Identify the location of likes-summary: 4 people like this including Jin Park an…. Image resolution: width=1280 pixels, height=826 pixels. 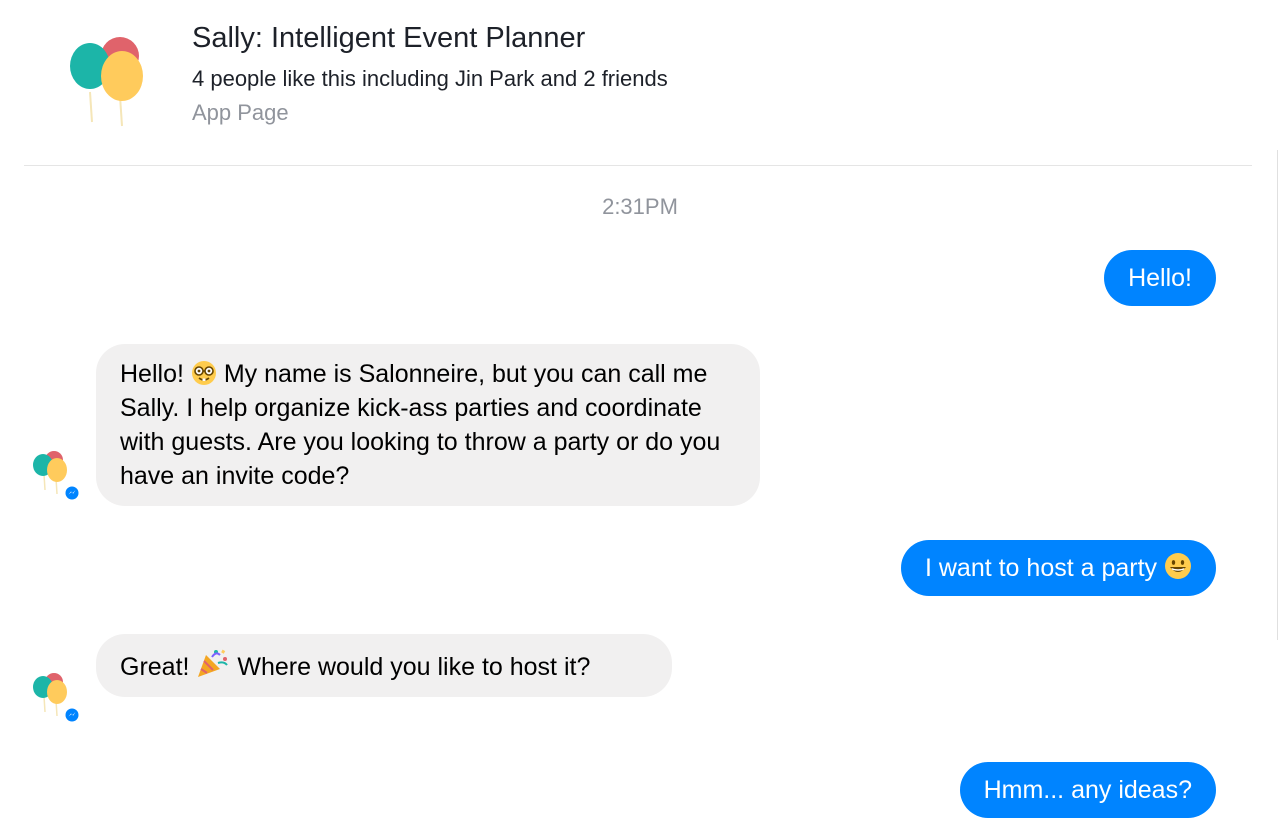
(430, 78).